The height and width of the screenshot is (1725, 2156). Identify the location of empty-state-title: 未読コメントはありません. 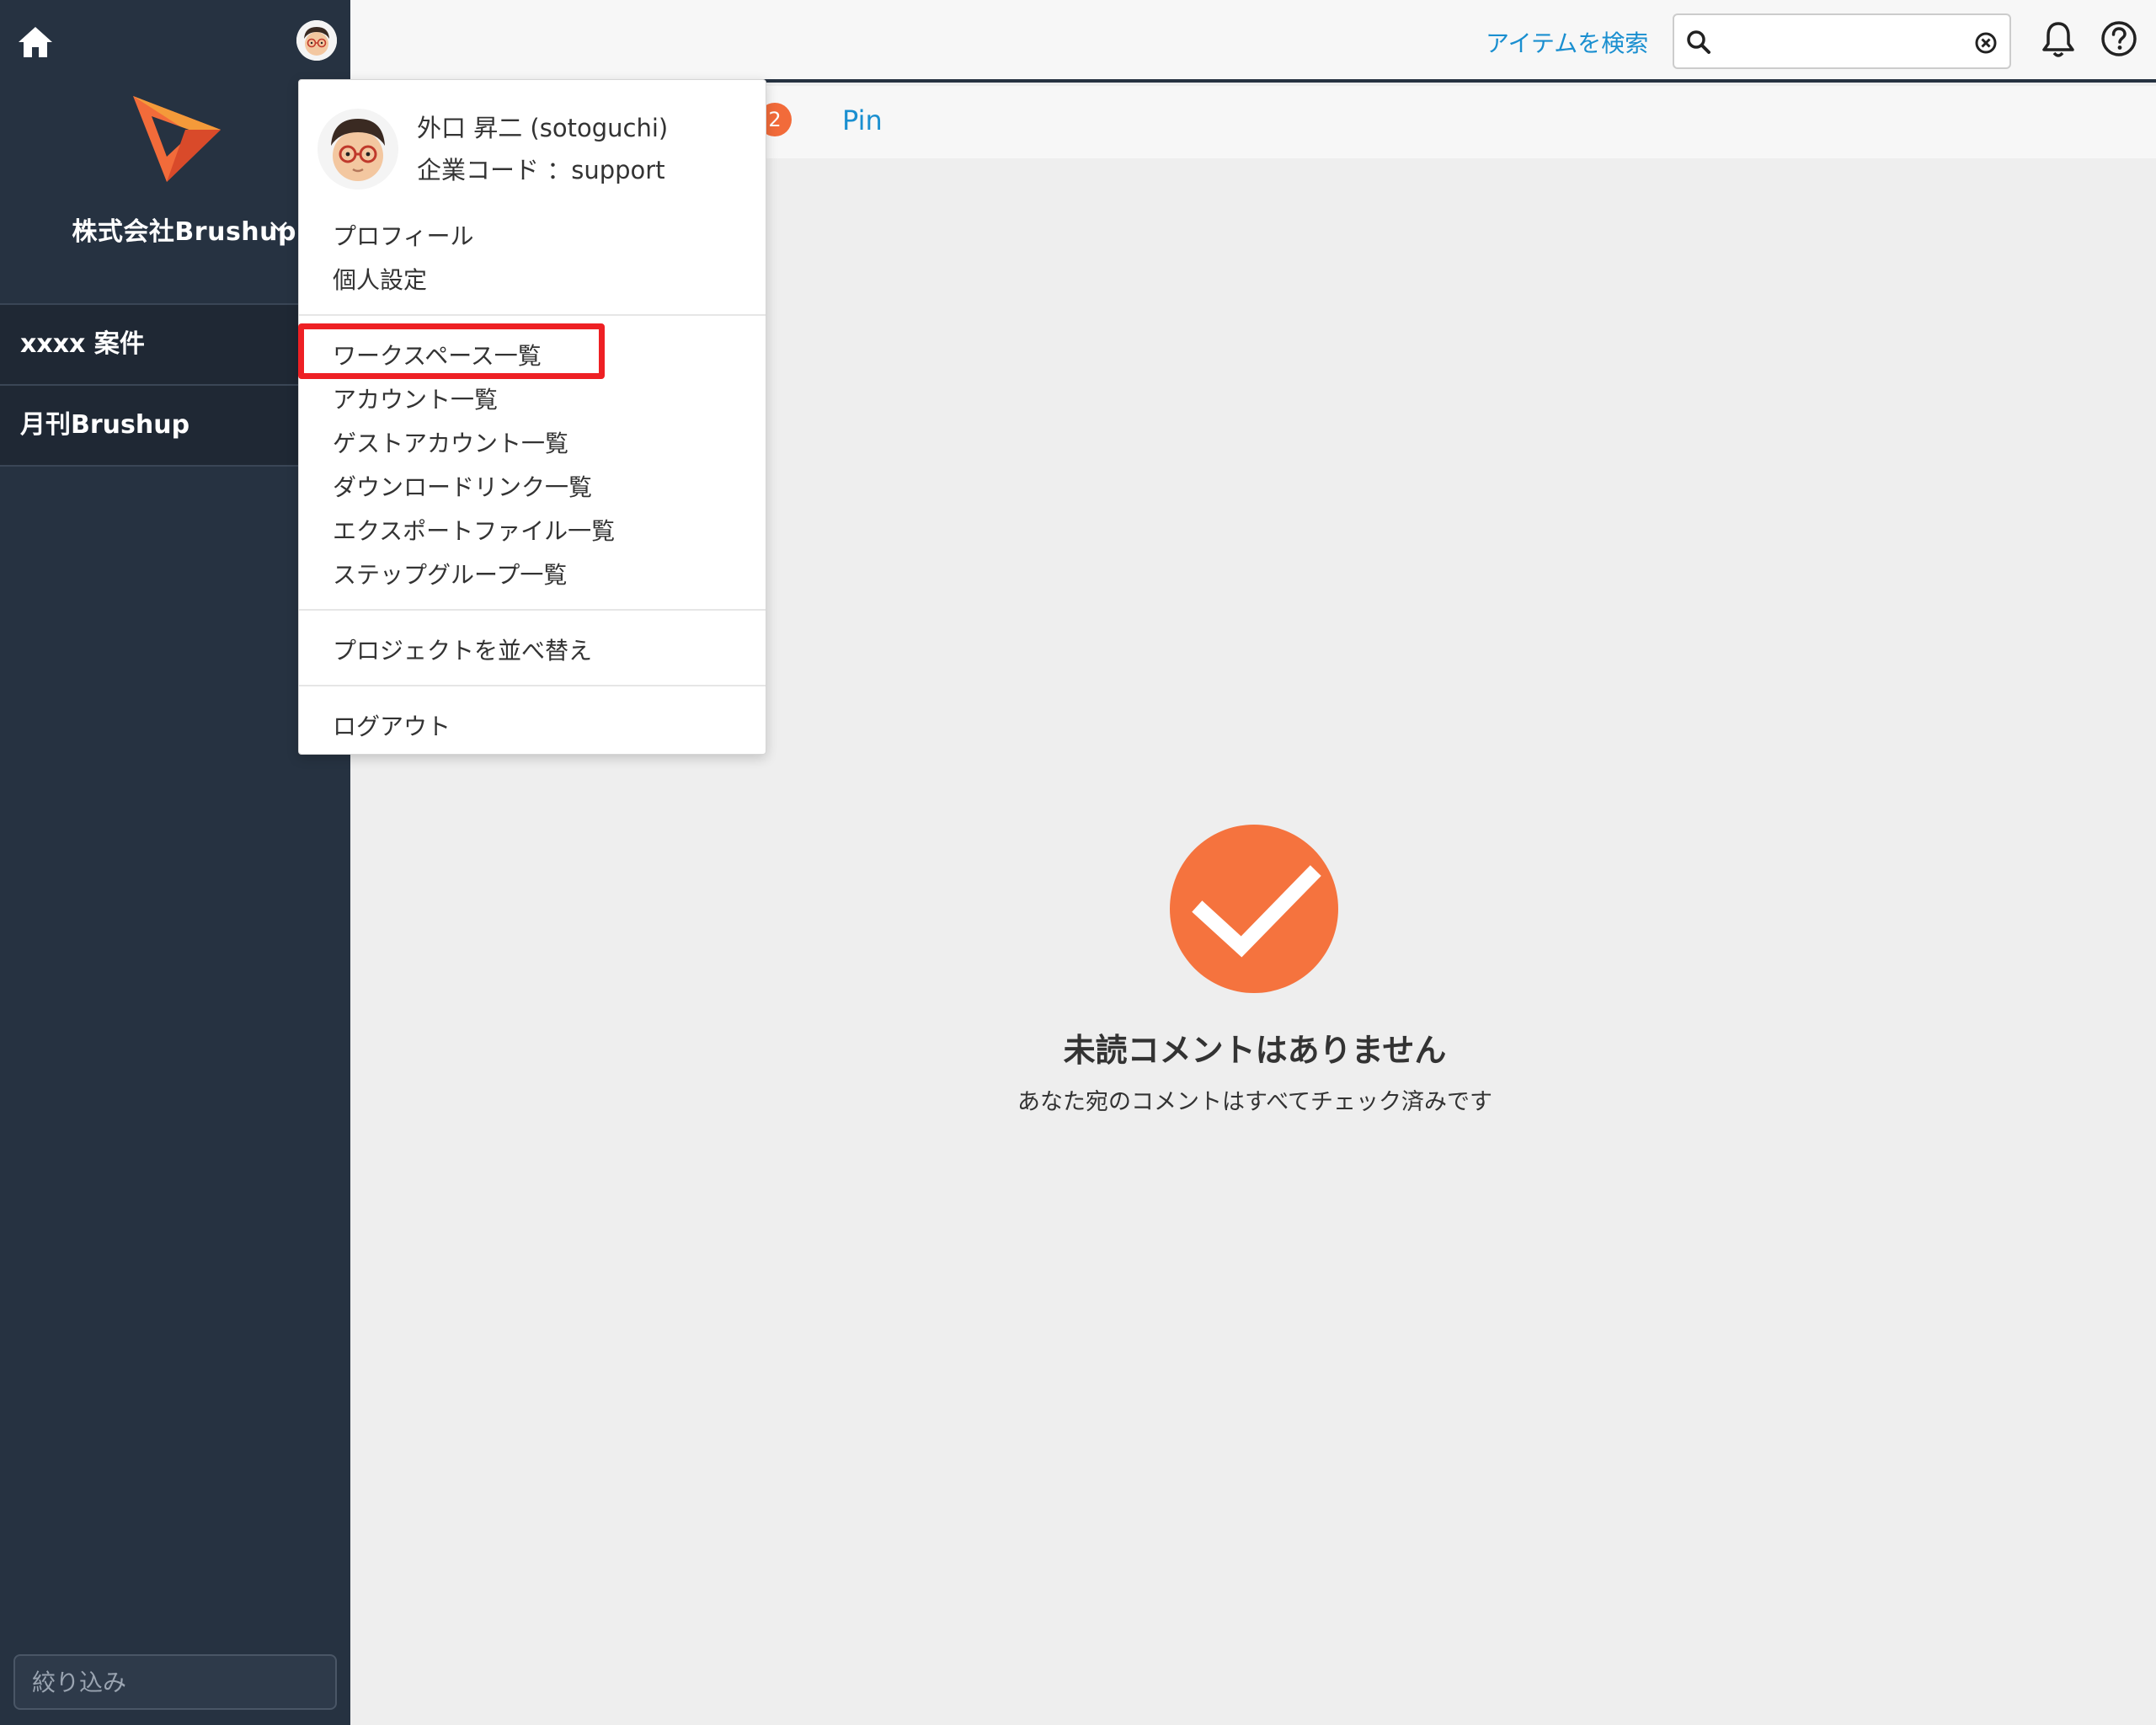
(1255, 1050).